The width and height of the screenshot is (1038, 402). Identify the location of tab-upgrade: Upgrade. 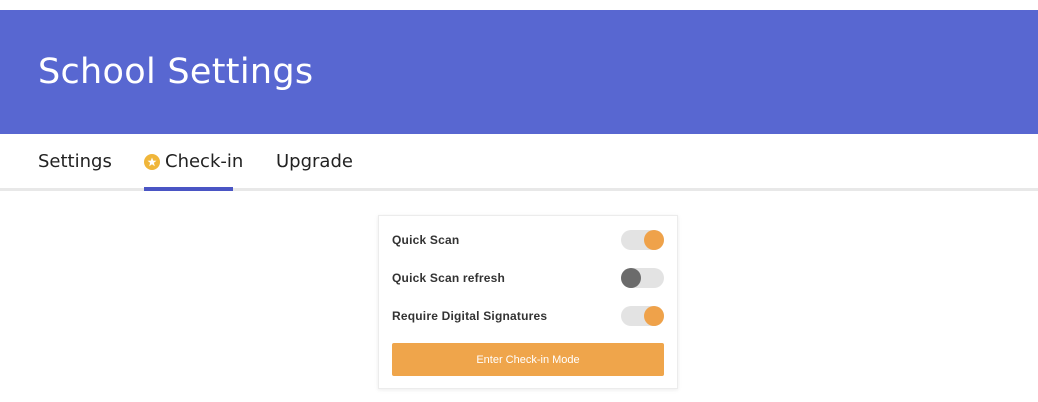
(314, 161).